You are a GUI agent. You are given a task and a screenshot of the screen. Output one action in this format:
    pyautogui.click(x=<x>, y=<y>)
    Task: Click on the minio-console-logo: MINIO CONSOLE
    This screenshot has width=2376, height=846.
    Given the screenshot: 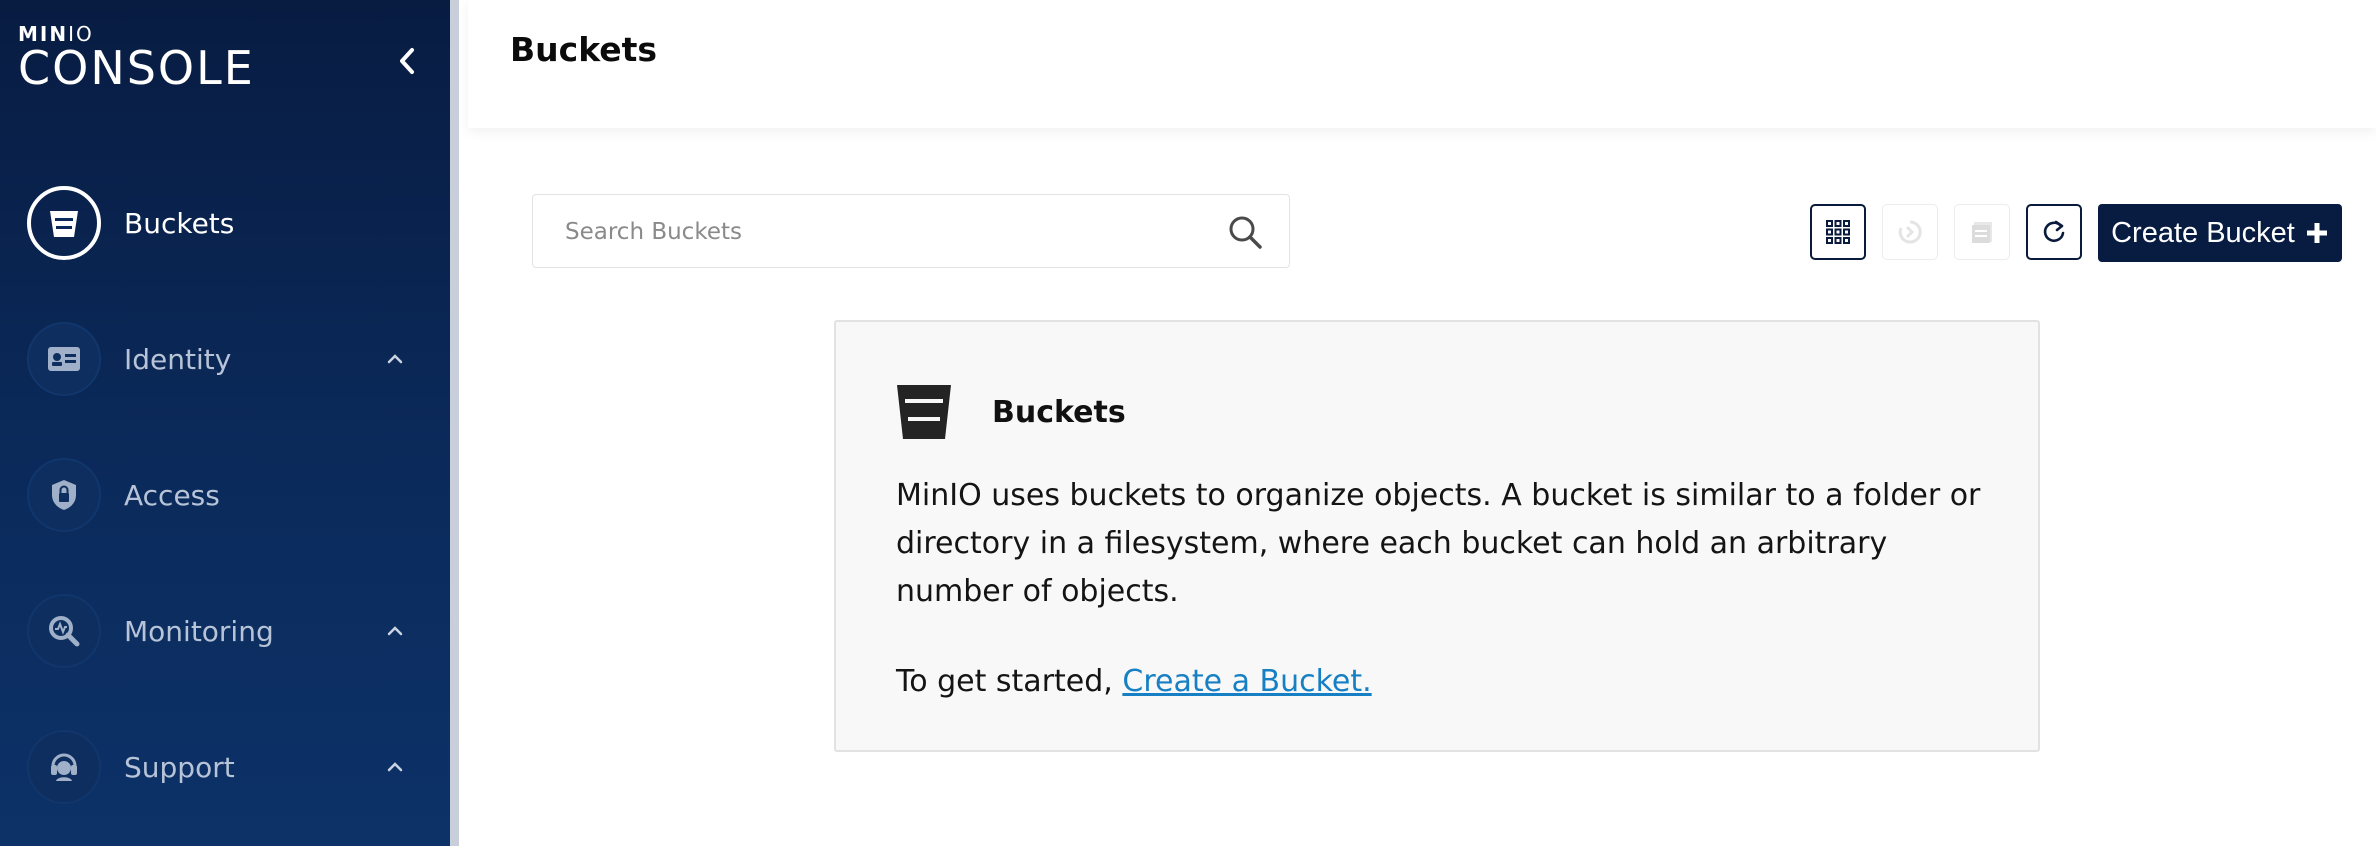 What is the action you would take?
    pyautogui.click(x=136, y=58)
    